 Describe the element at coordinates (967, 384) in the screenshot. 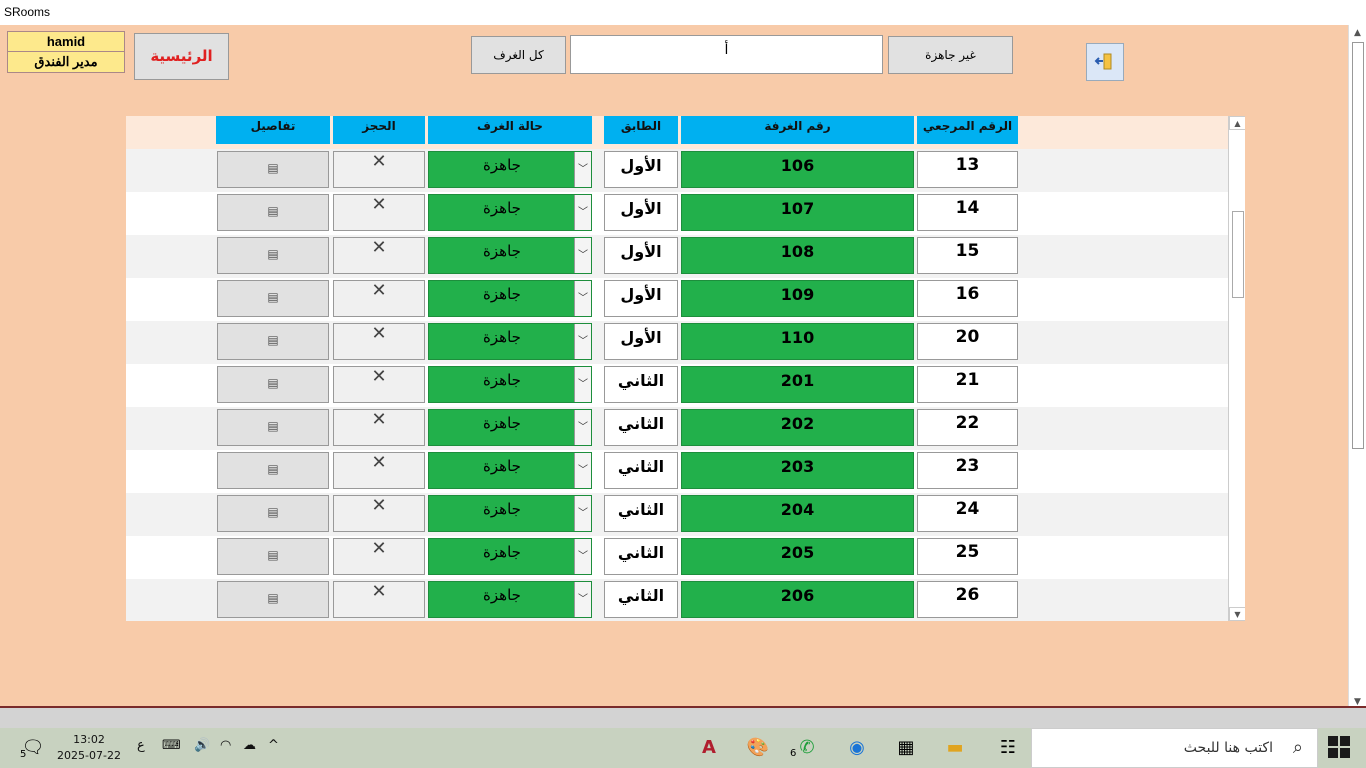

I see `ref-cell: 21` at that location.